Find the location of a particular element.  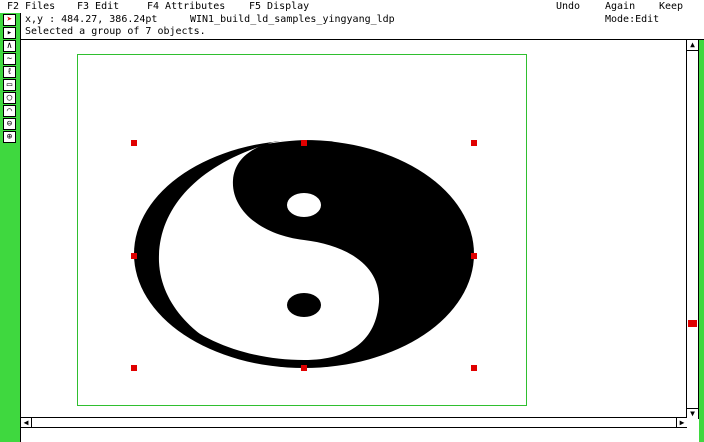

mode-indicator: Mode:Edit is located at coordinates (632, 19).